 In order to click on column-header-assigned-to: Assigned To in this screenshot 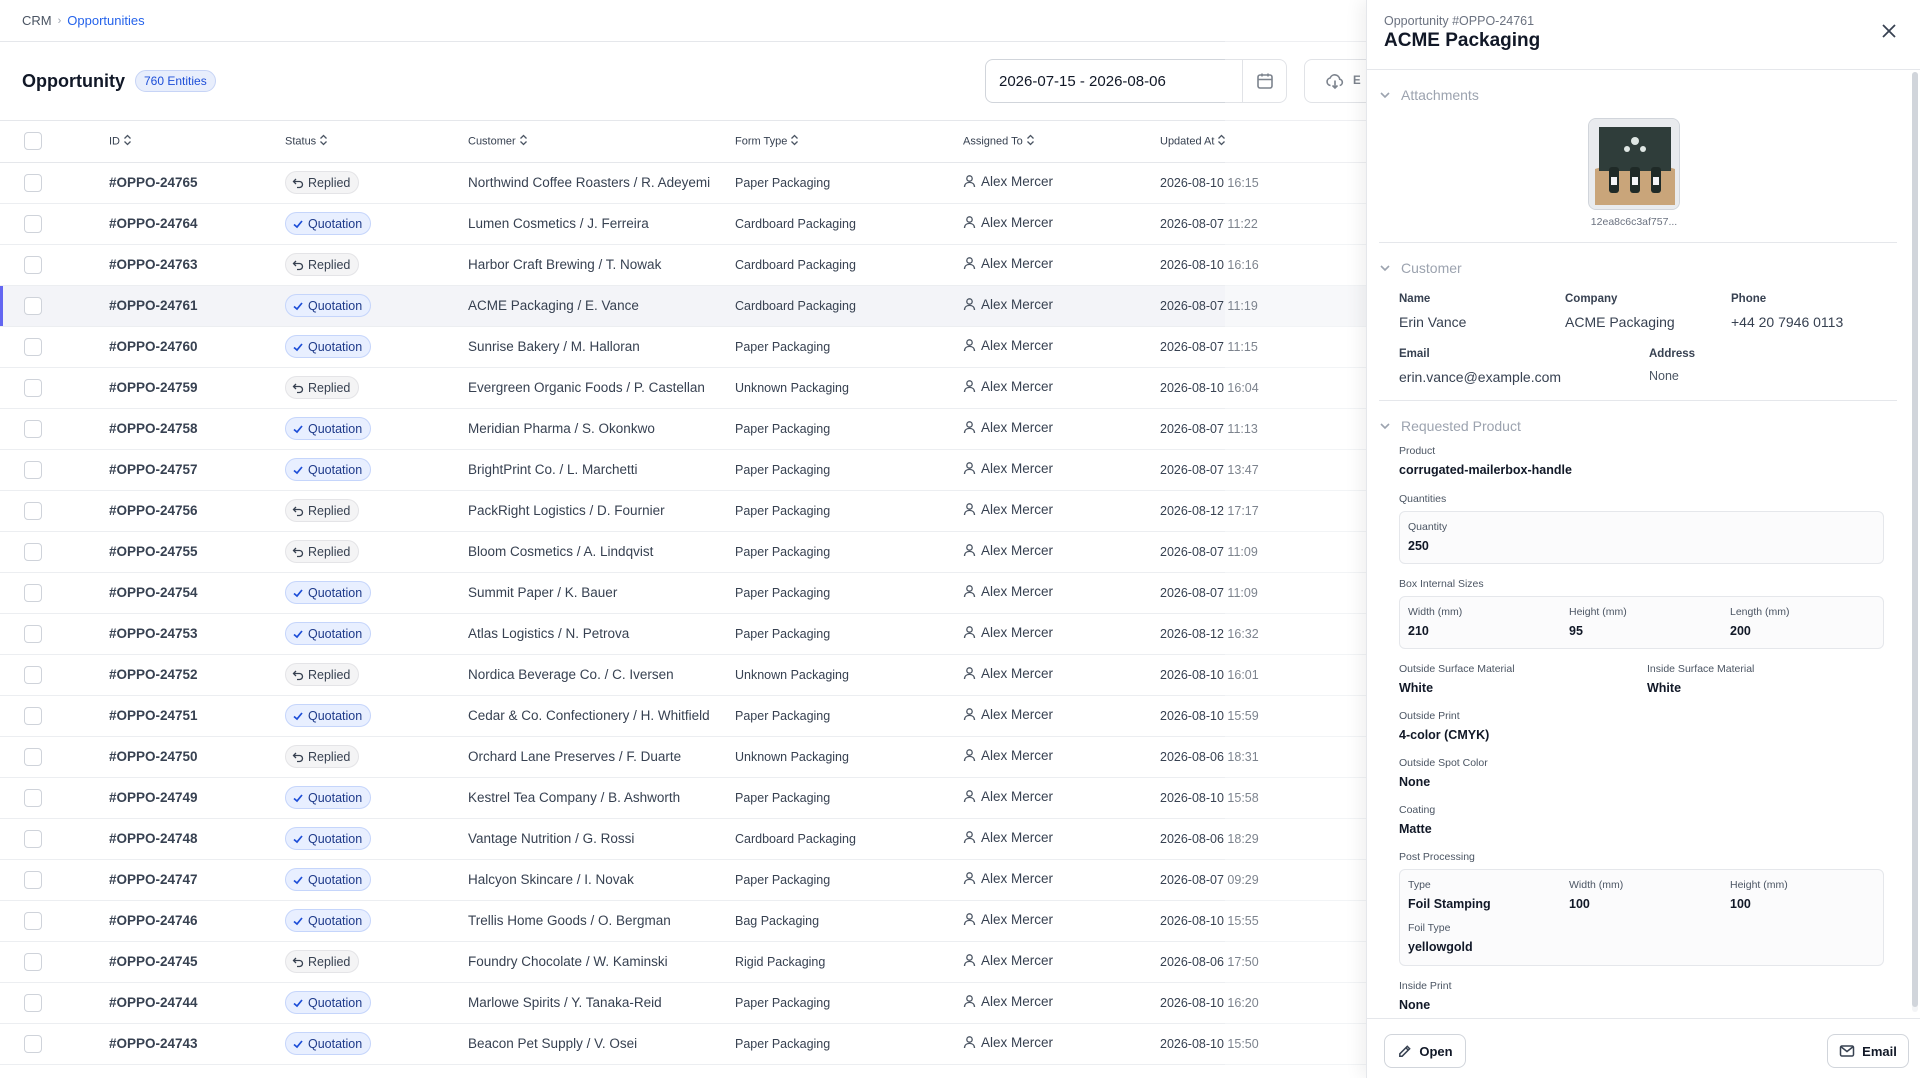, I will do `click(1061, 142)`.